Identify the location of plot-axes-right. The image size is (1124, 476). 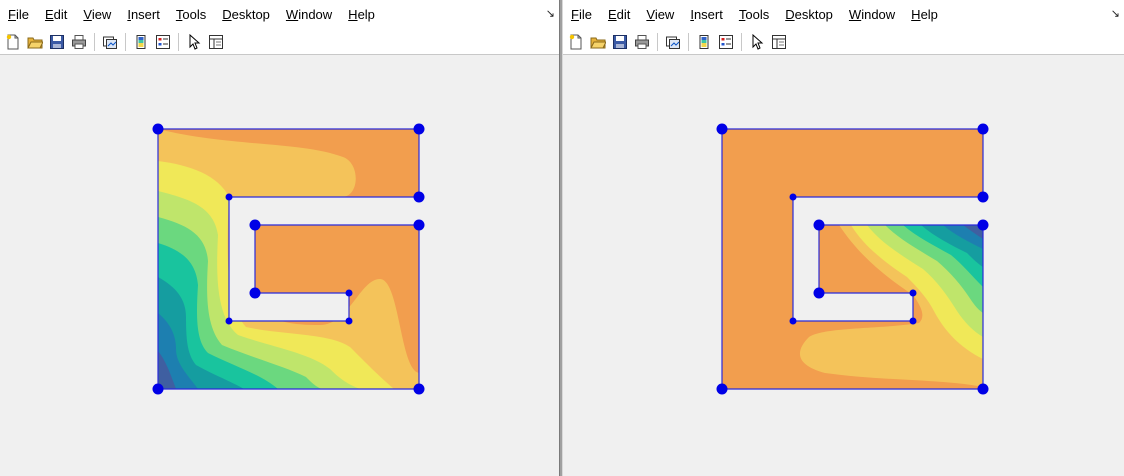
(852, 259).